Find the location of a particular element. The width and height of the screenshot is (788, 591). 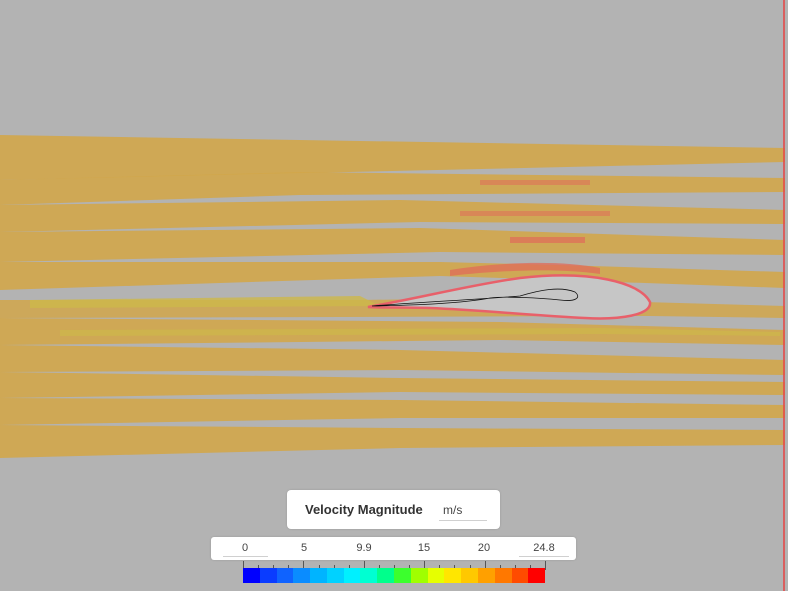

colorbar-tick is located at coordinates (545, 565).